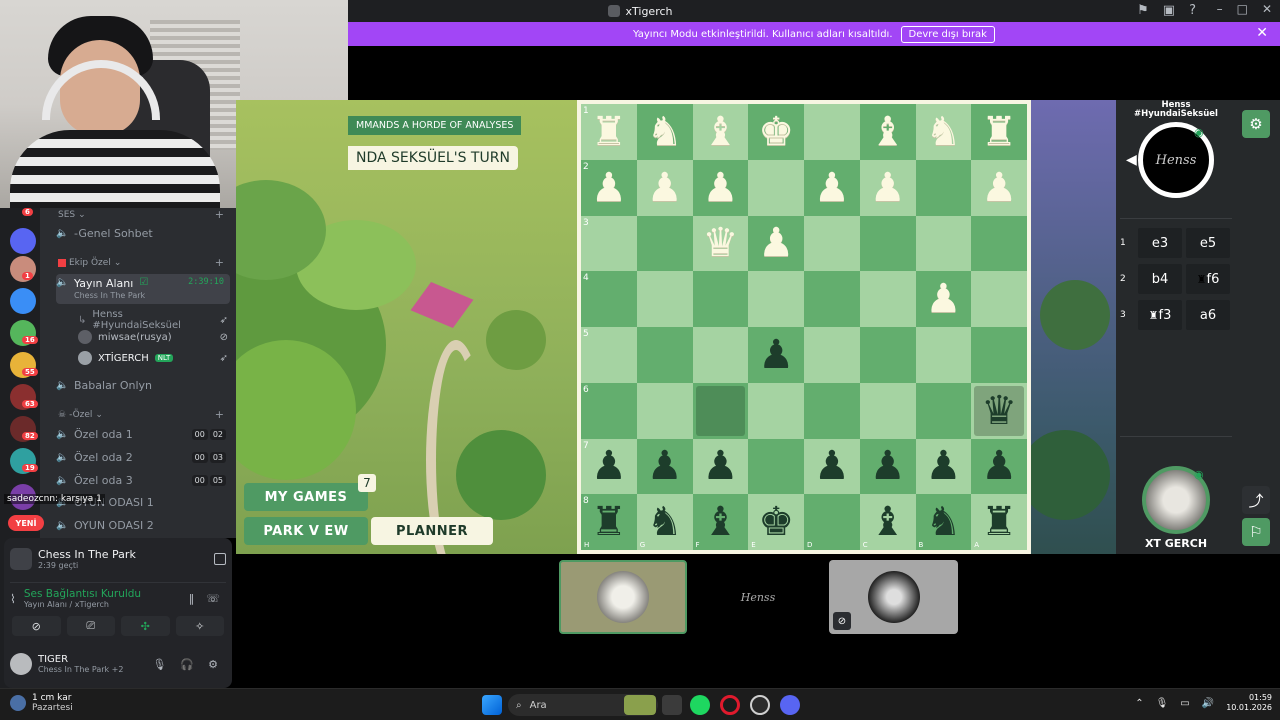 The width and height of the screenshot is (1280, 720). Describe the element at coordinates (887, 522) in the screenshot. I see `board-square: C ♝` at that location.